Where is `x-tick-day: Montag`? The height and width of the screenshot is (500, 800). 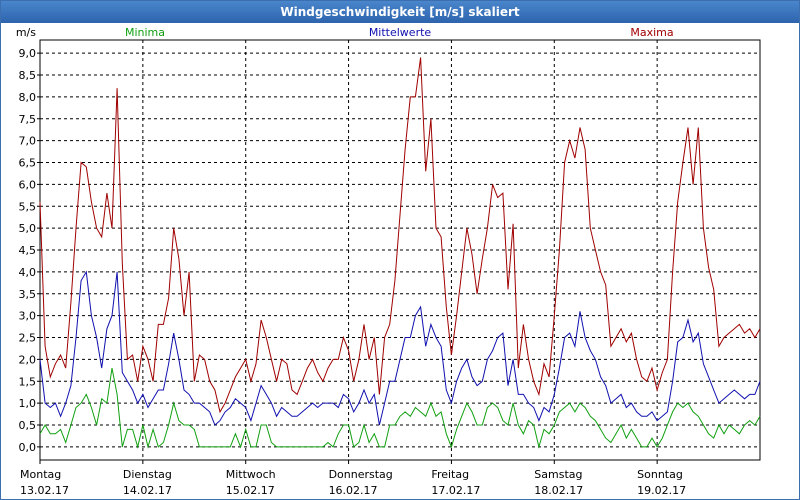 x-tick-day: Montag is located at coordinates (40, 474).